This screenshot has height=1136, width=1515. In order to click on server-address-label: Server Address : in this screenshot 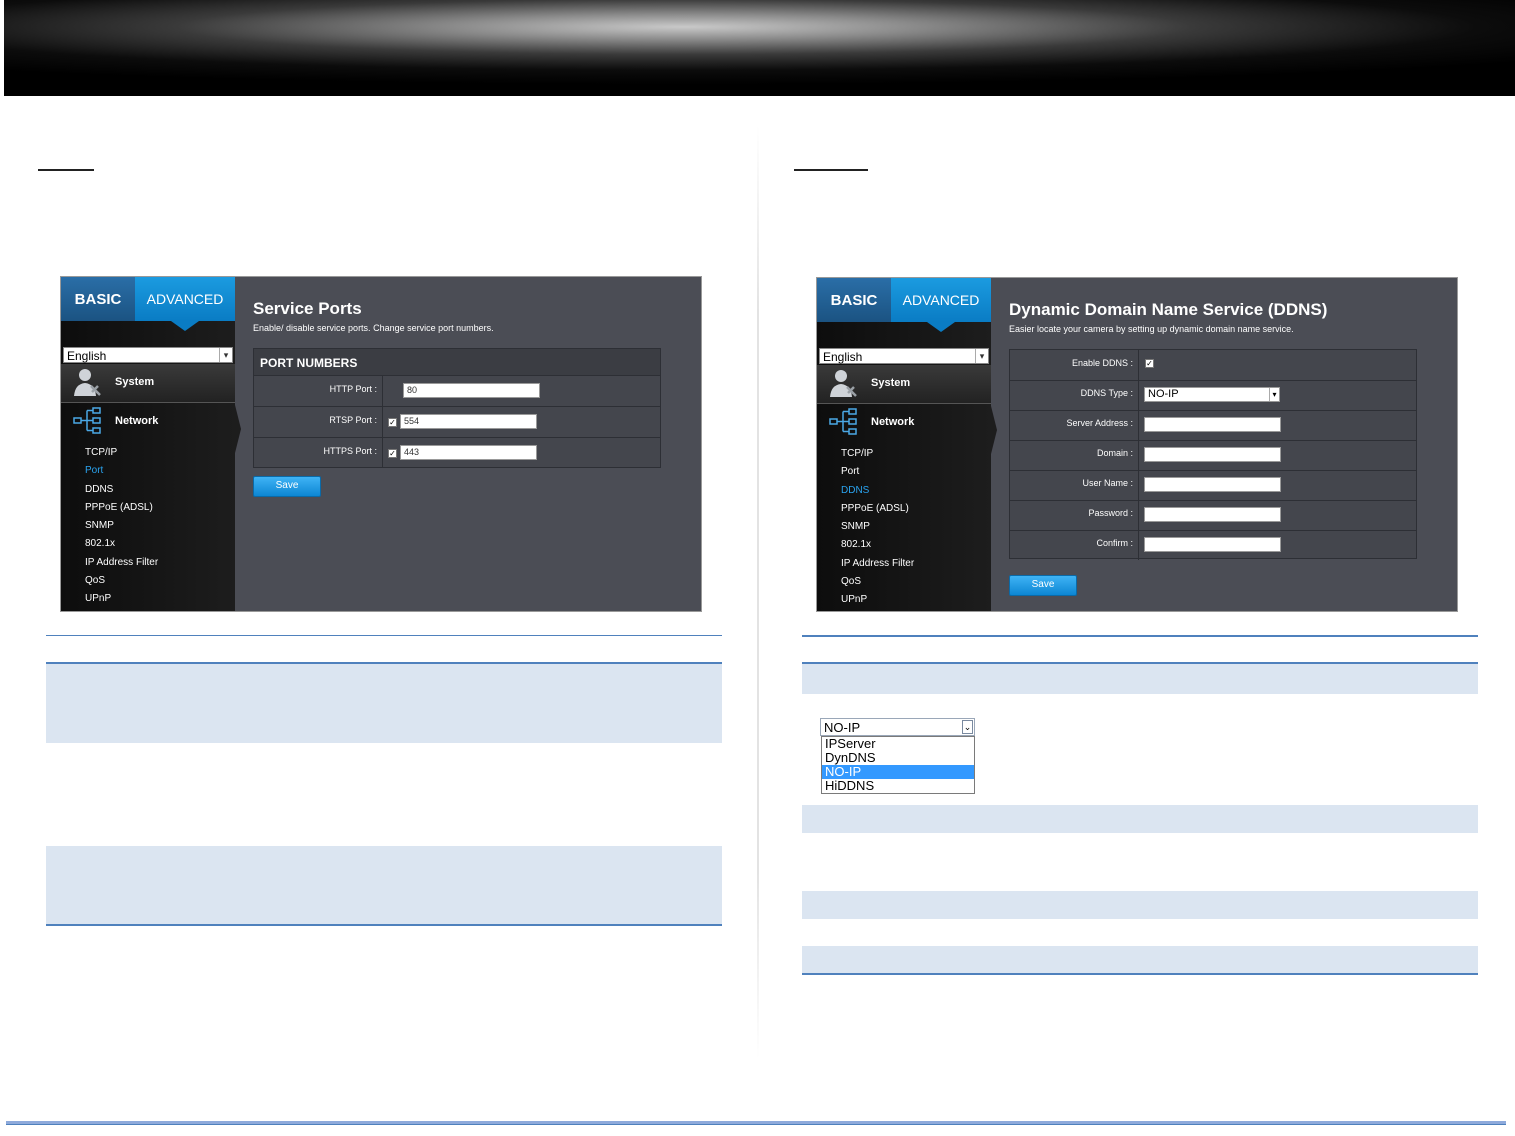, I will do `click(1074, 425)`.